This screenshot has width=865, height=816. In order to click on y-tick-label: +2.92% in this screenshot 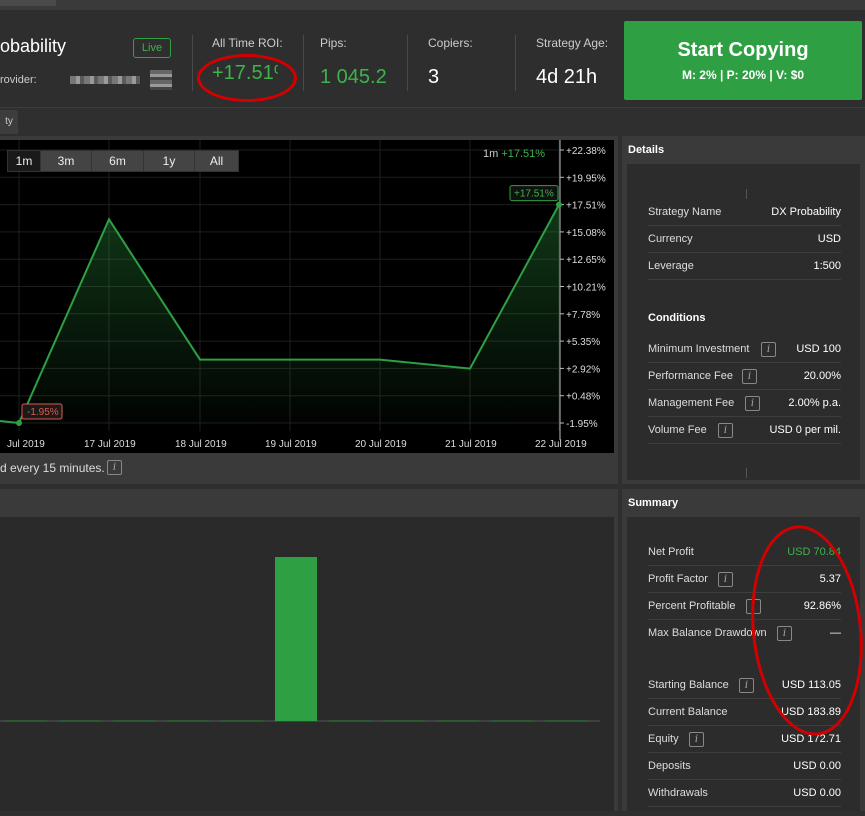, I will do `click(583, 369)`.